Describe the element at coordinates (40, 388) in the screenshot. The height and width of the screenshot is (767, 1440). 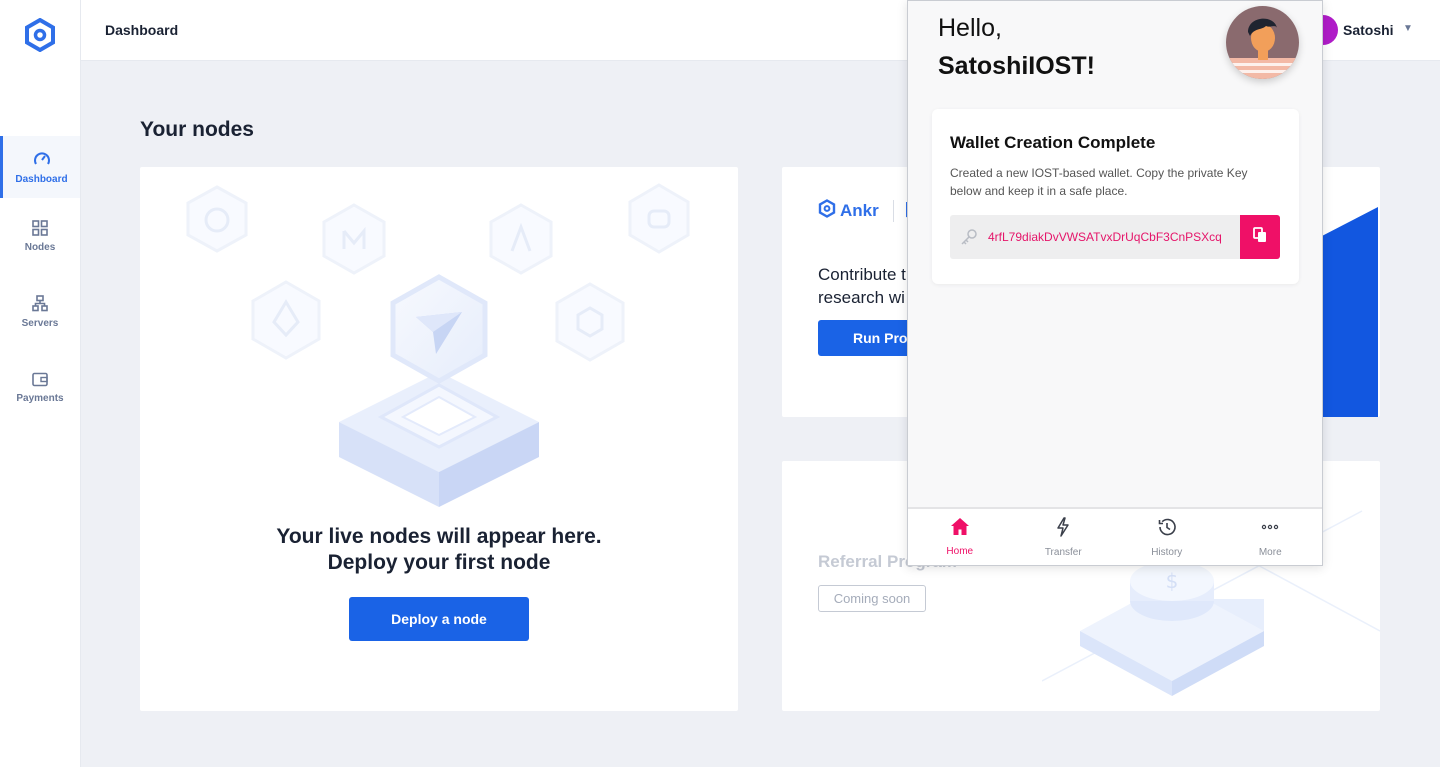
I see `sidebar-item-payments: Payments` at that location.